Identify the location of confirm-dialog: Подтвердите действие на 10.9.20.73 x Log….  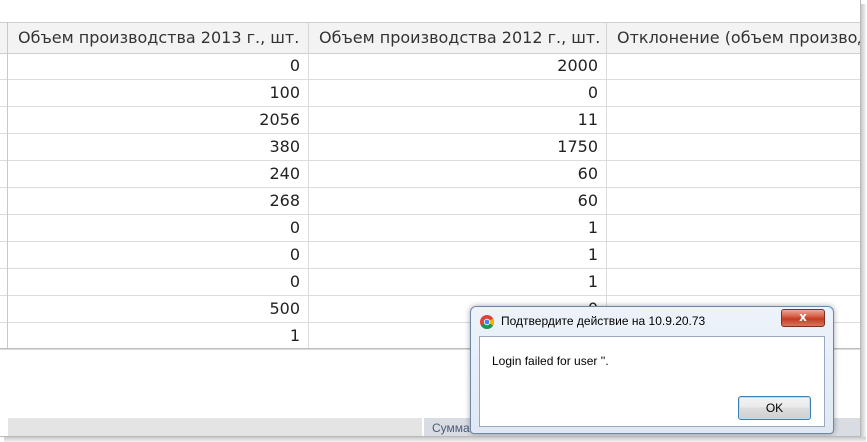
(652, 370).